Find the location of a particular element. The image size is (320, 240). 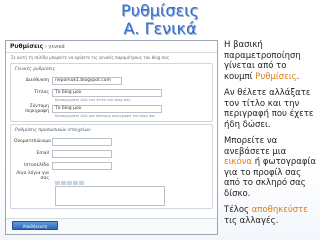

site-row: Ιστοσελίδα is located at coordinates (111, 165).